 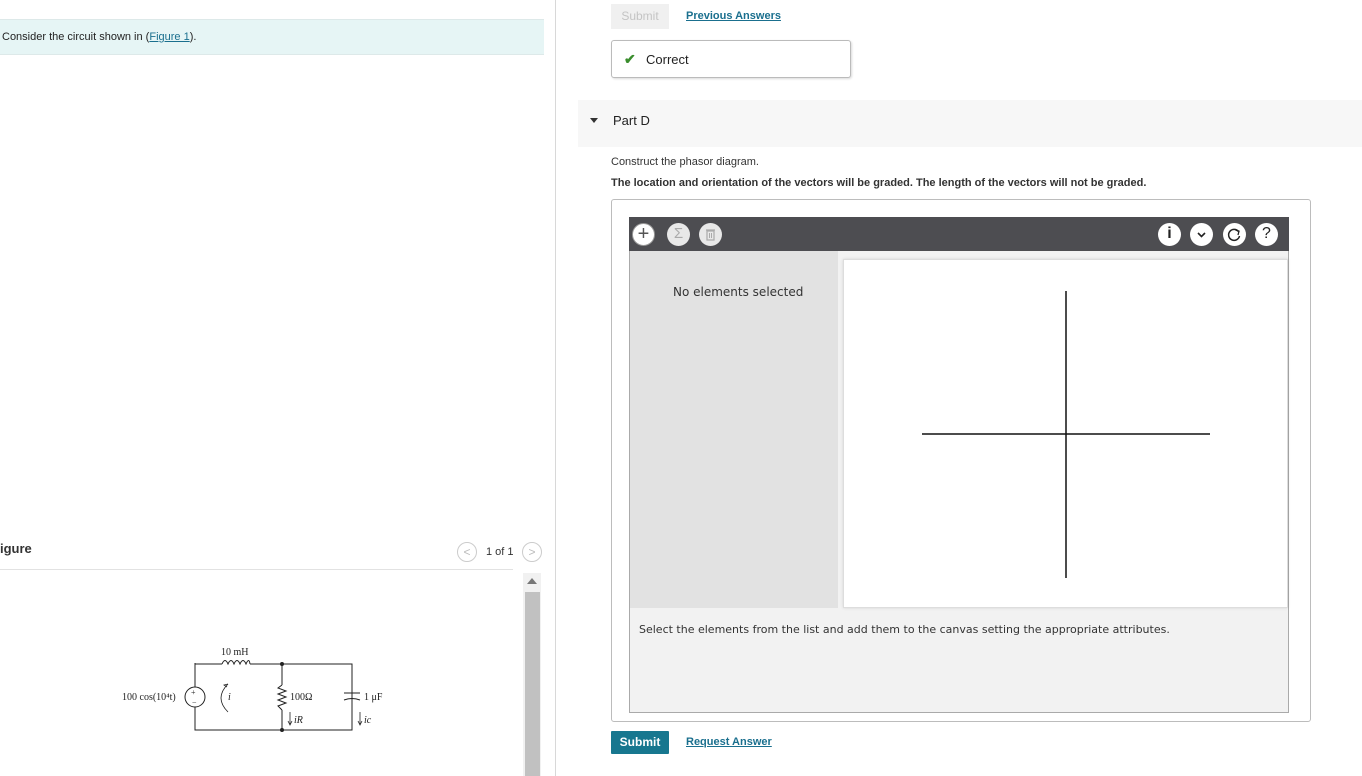 I want to click on reset-icon, so click(x=1234, y=234).